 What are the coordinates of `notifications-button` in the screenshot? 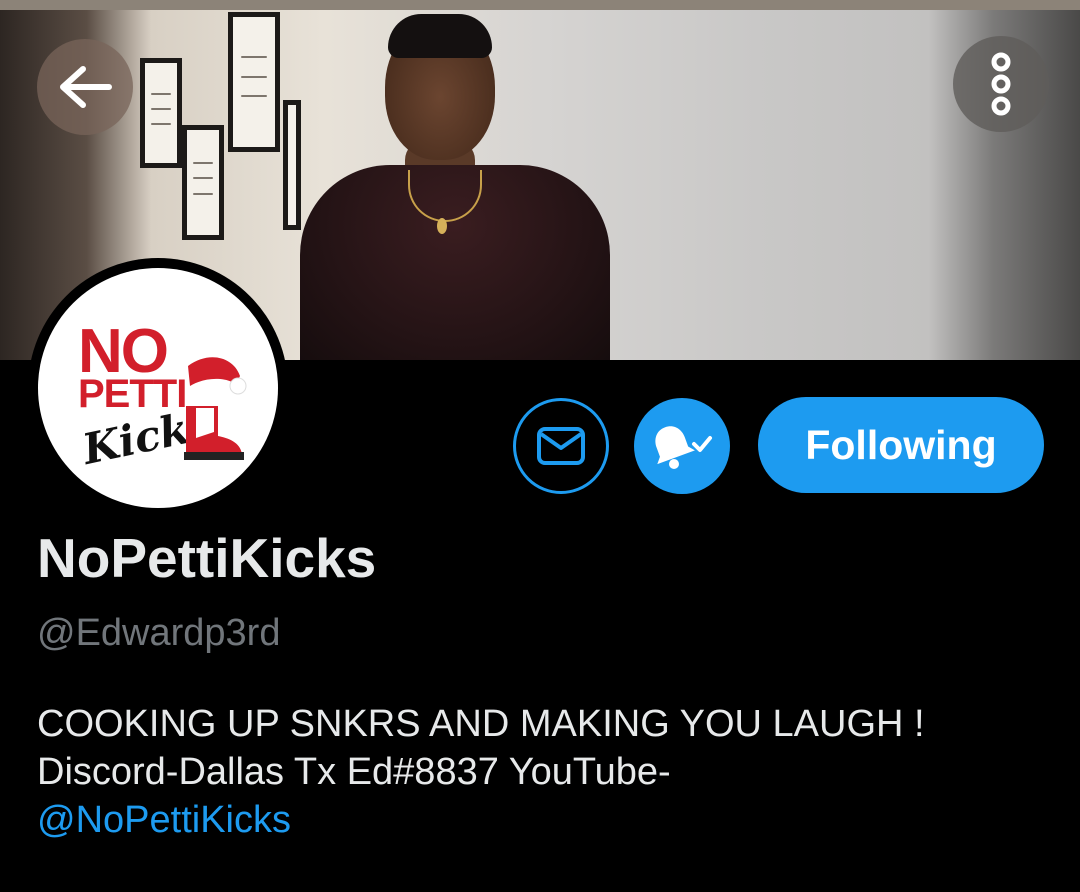 It's located at (682, 446).